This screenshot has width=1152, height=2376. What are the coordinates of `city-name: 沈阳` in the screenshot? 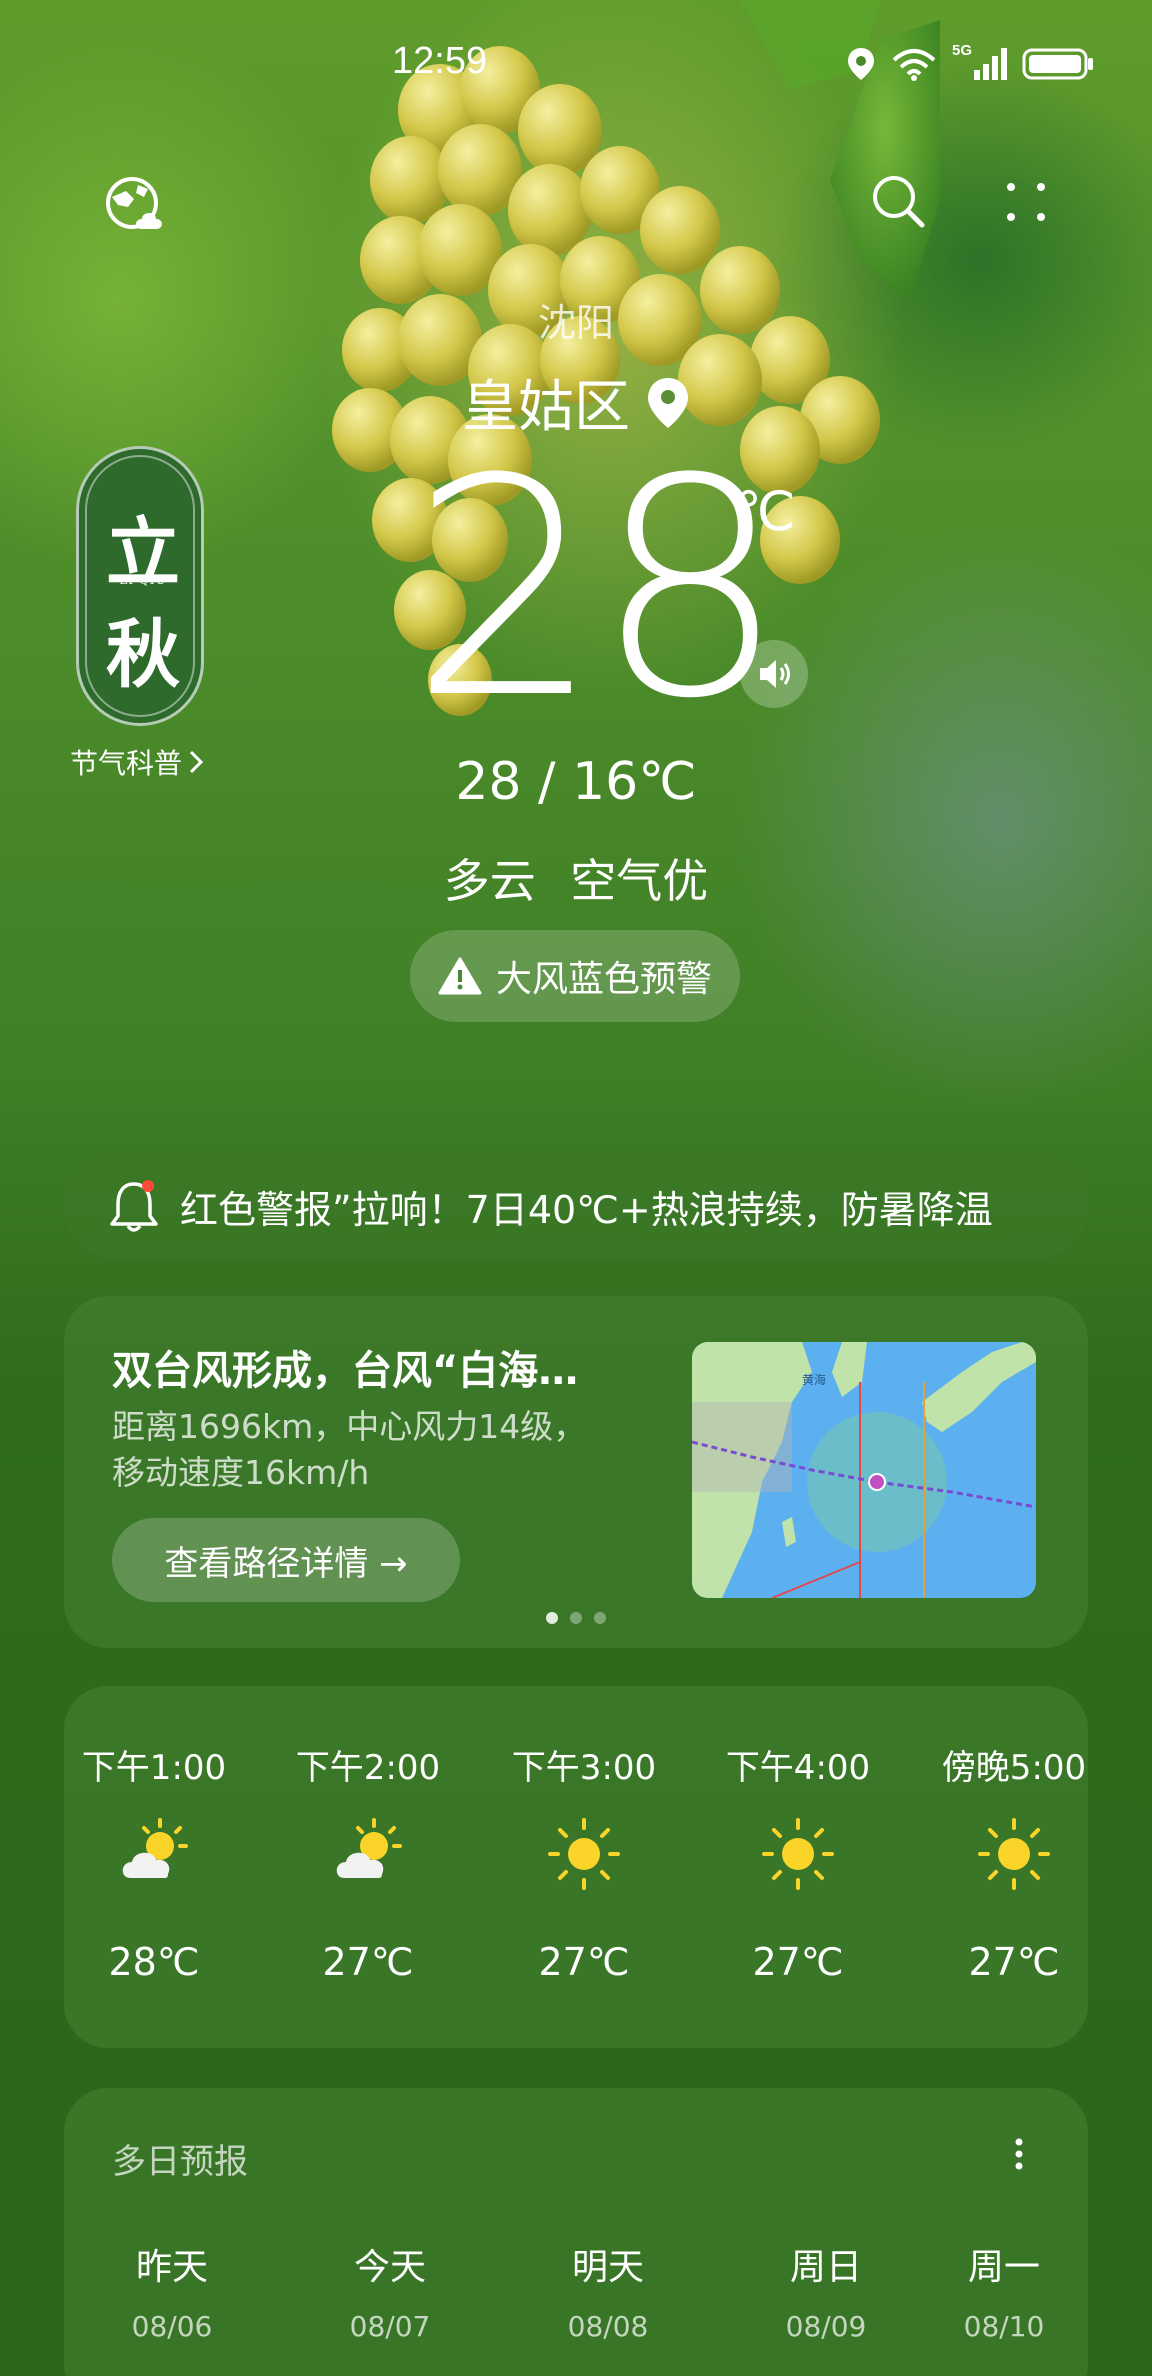 It's located at (575, 323).